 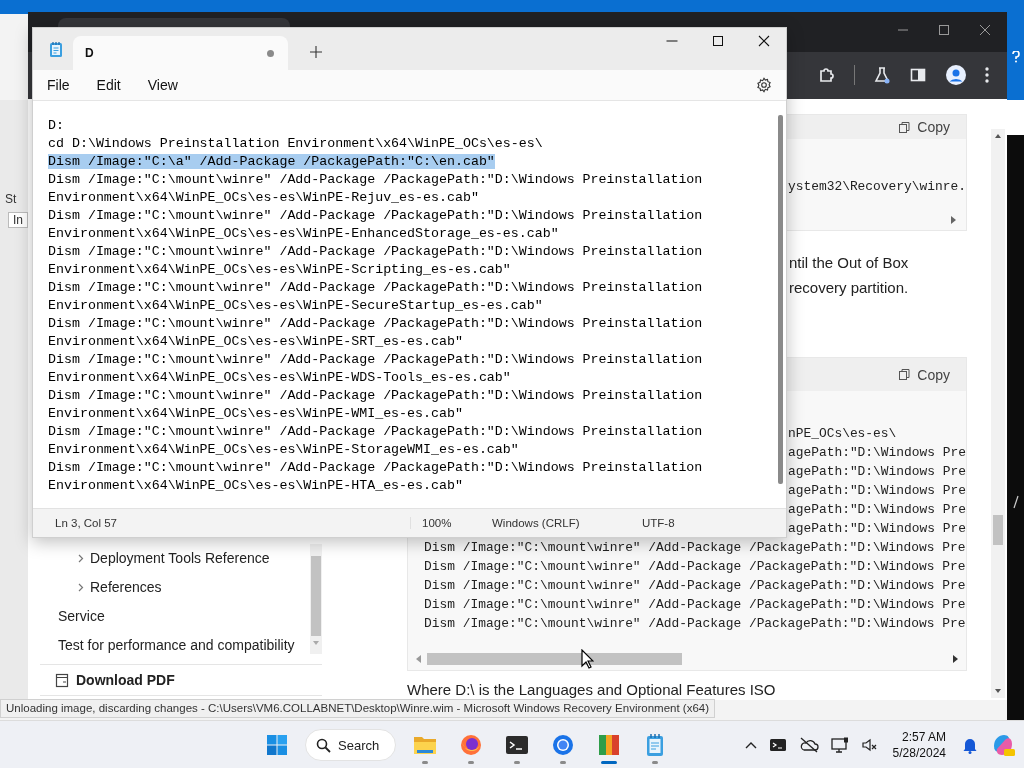 What do you see at coordinates (998, 136) in the screenshot?
I see `scroll-up-icon` at bounding box center [998, 136].